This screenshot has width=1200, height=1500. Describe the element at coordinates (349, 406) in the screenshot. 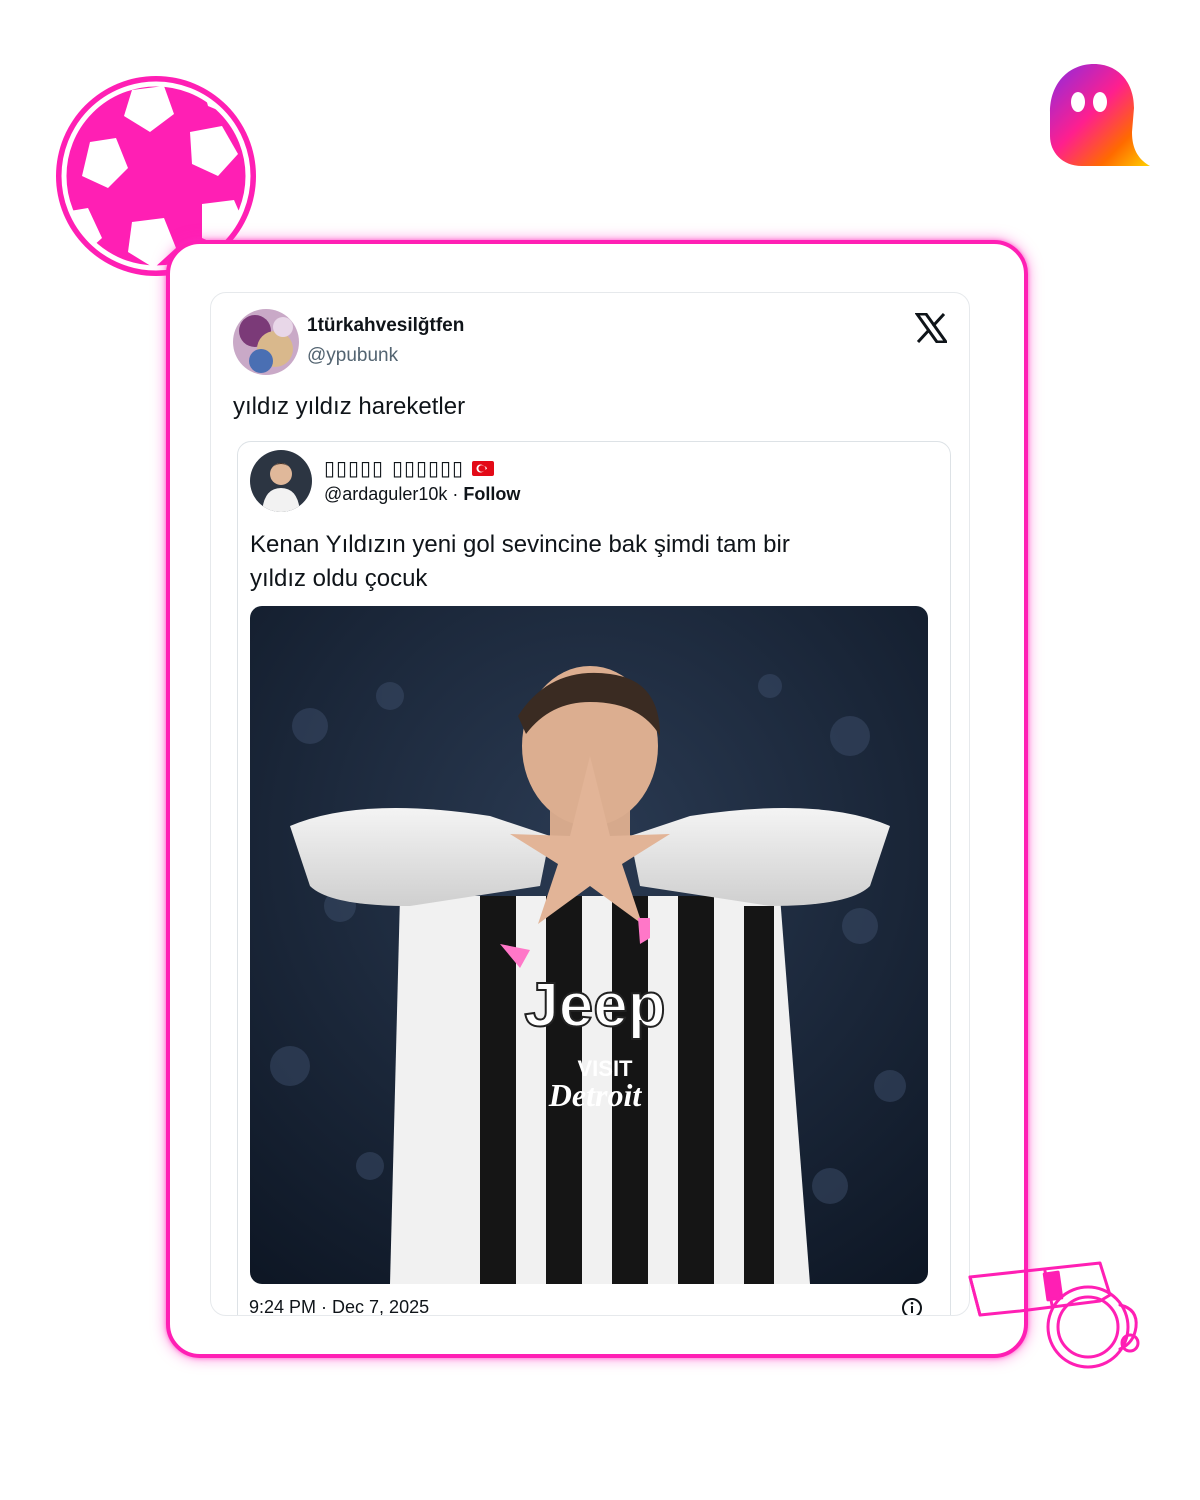

I see `tweet-text: yıldız yıldız hareketler` at that location.